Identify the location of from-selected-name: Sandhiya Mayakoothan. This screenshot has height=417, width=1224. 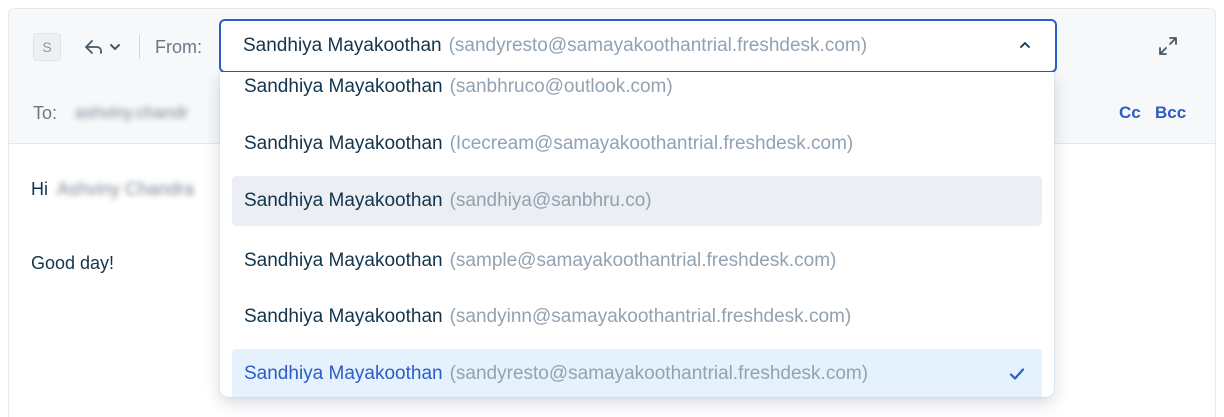
(342, 45).